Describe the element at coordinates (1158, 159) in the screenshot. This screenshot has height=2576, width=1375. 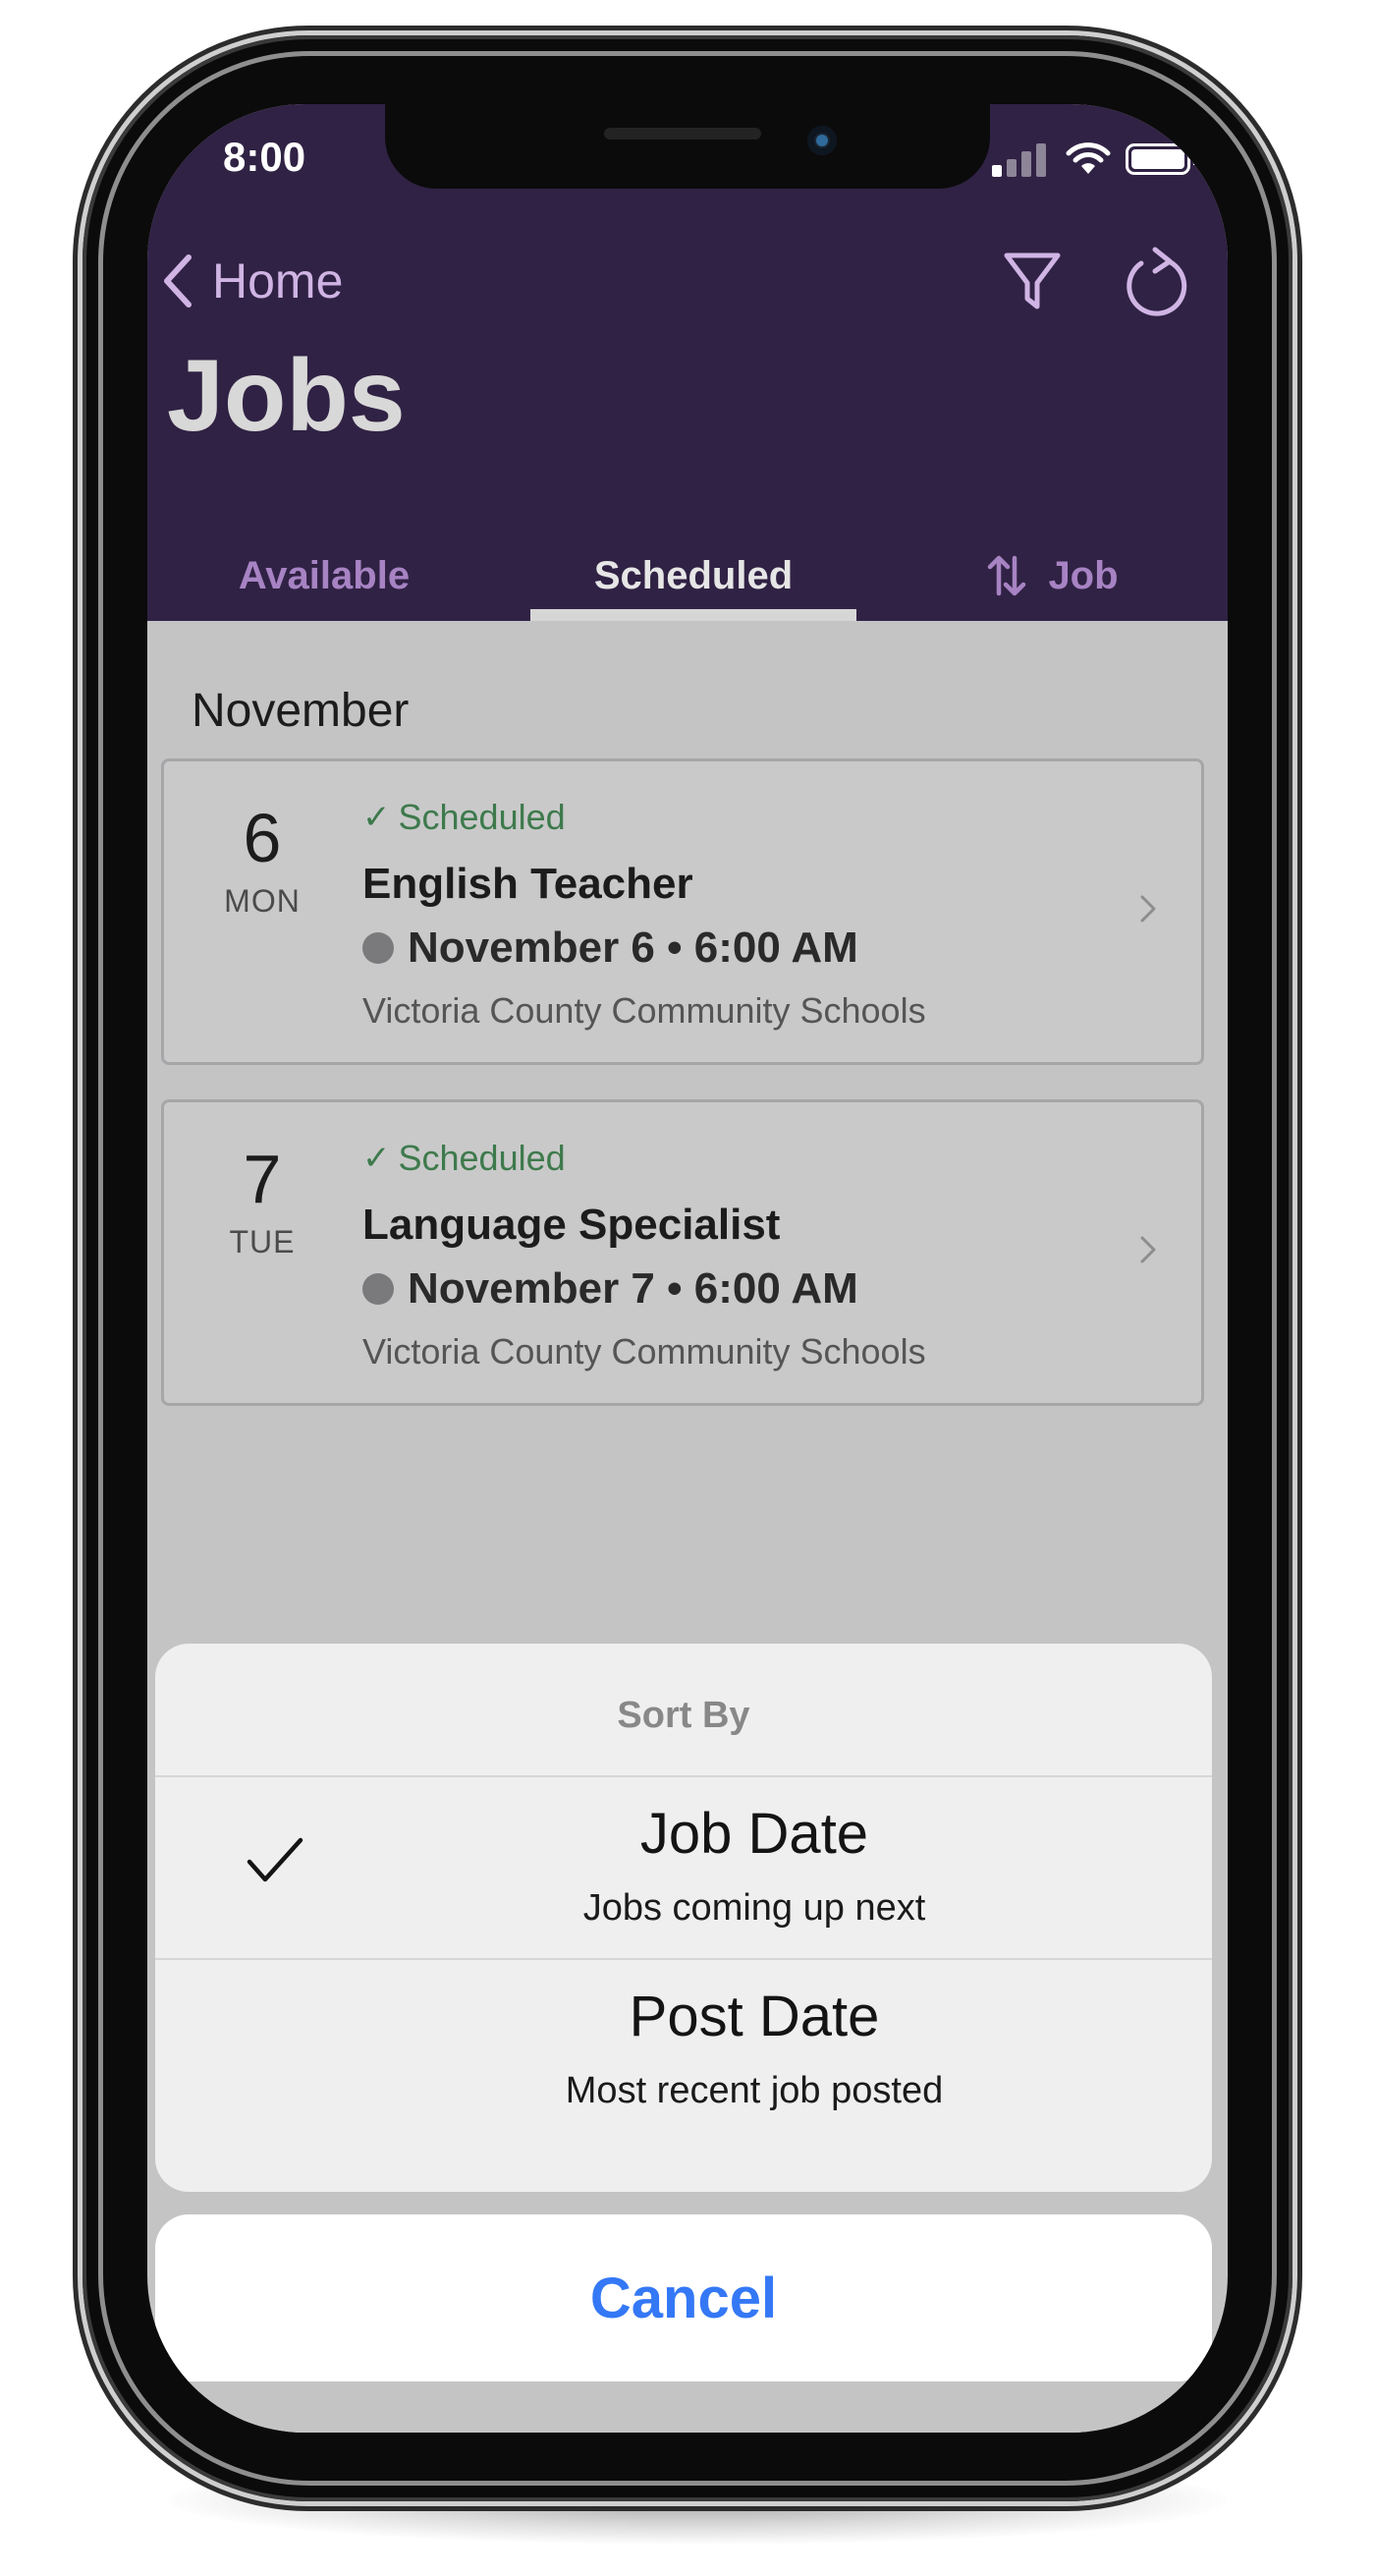
I see `battery-icon` at that location.